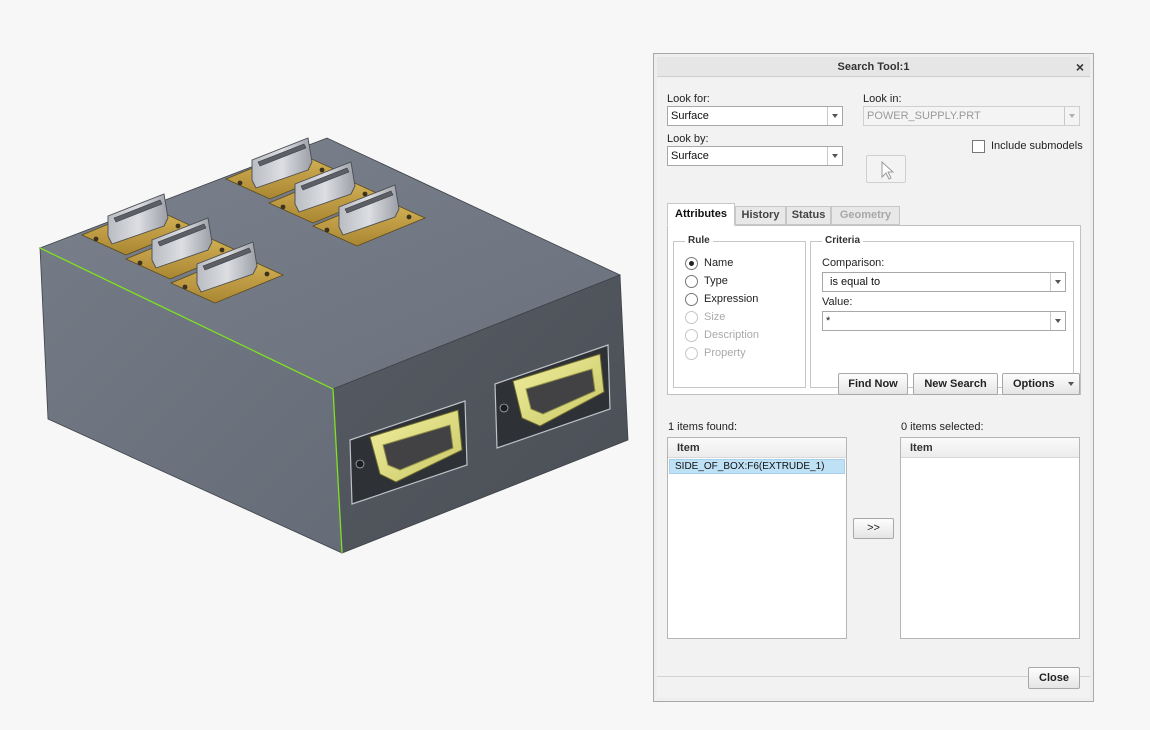  What do you see at coordinates (873, 676) in the screenshot?
I see `footer-divider` at bounding box center [873, 676].